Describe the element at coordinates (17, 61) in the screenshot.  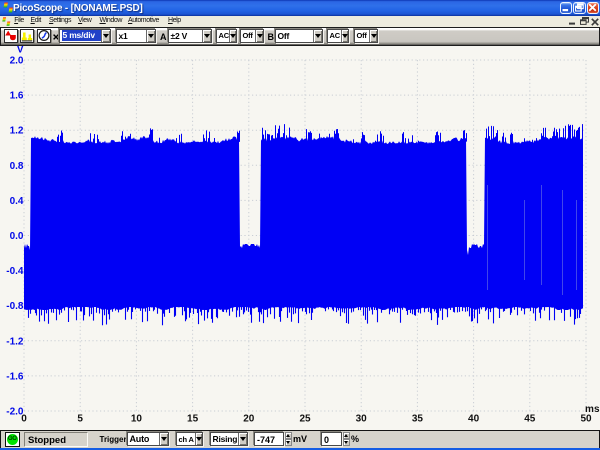
I see `svg-text: 2.0` at that location.